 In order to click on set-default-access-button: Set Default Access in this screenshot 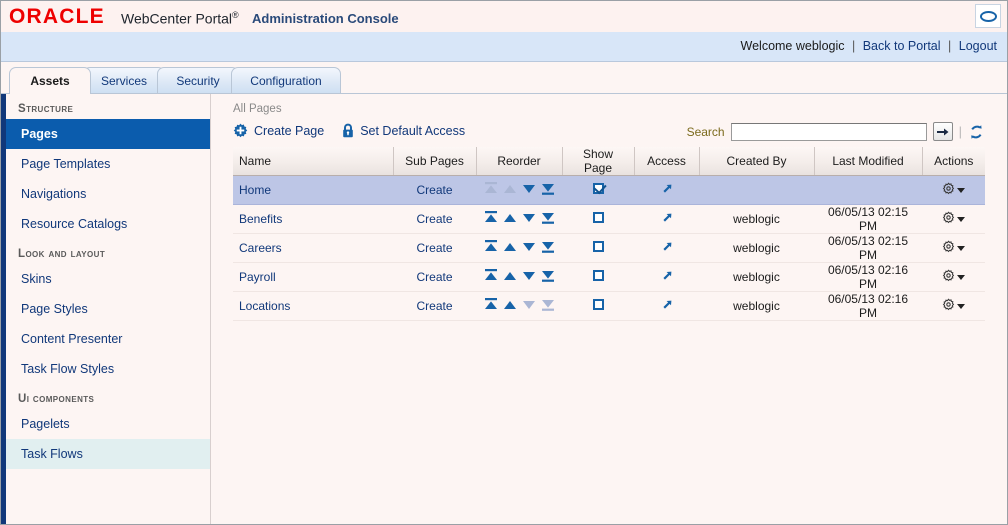, I will do `click(403, 130)`.